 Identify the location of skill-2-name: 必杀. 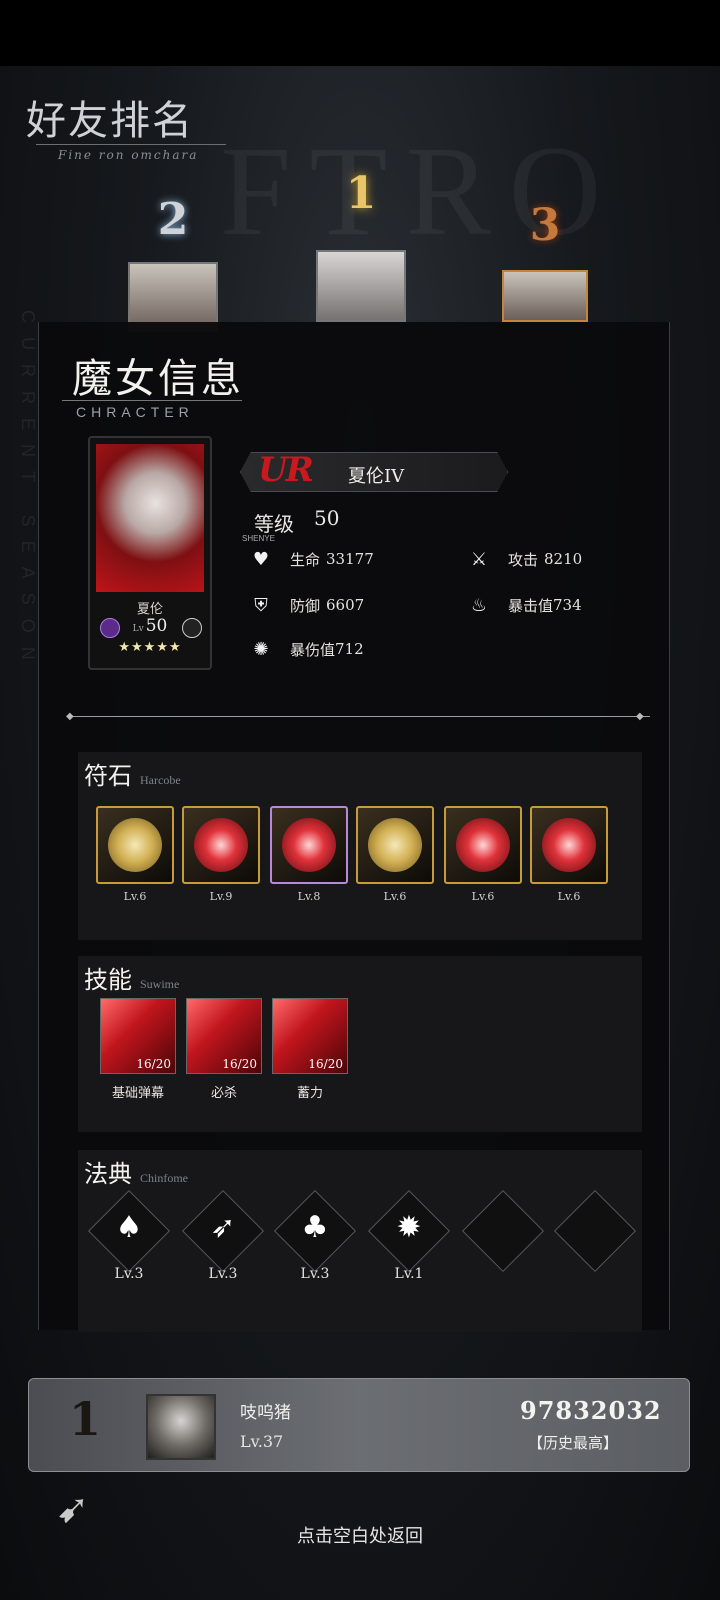
(223, 1093).